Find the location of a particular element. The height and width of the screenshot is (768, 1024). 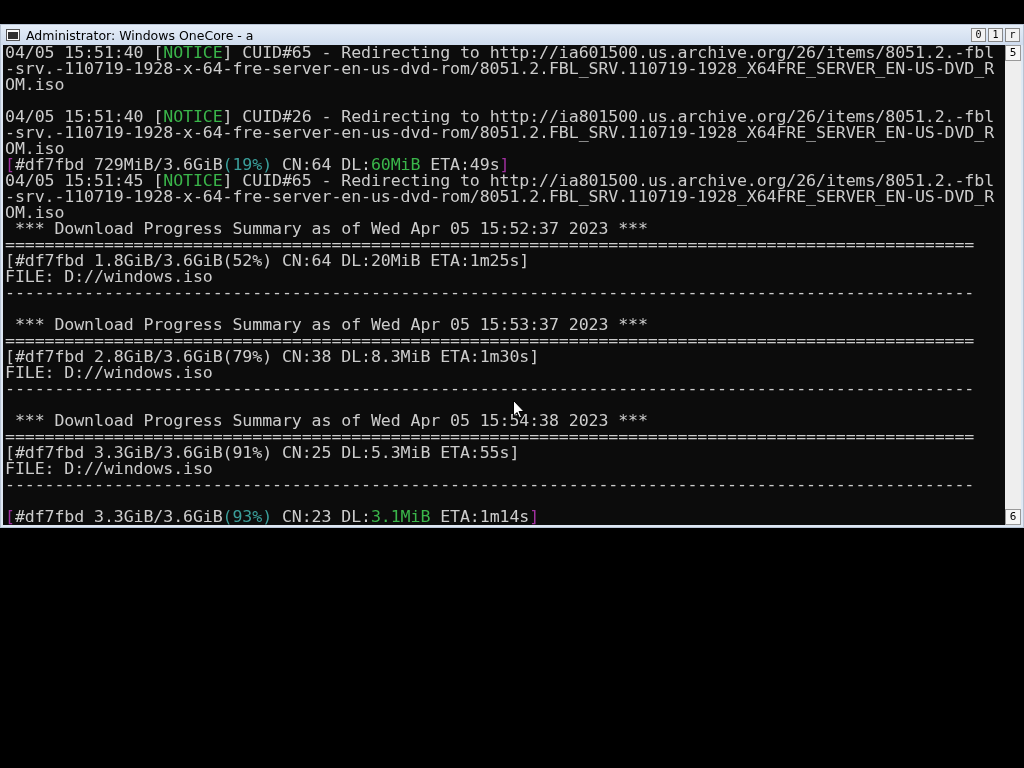

console-line: [#df7fbd 2.8GiB/3.6GiB(79%) CN:38 DL:8.3MiB ETA:1m30s] is located at coordinates (273, 357).